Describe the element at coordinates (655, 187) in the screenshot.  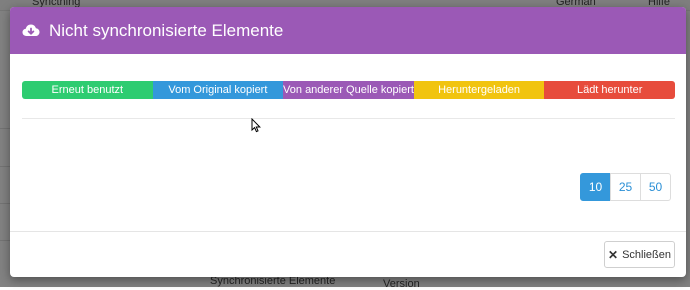
I see `page-size-50-button: 50` at that location.